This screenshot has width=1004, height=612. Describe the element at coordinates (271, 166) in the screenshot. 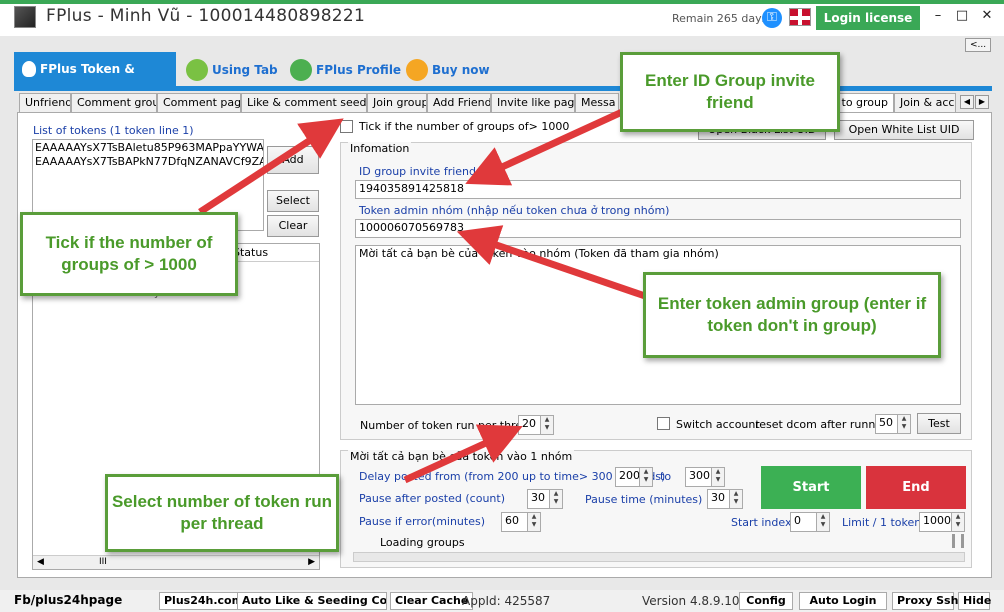

I see `arrow-to-tick` at that location.